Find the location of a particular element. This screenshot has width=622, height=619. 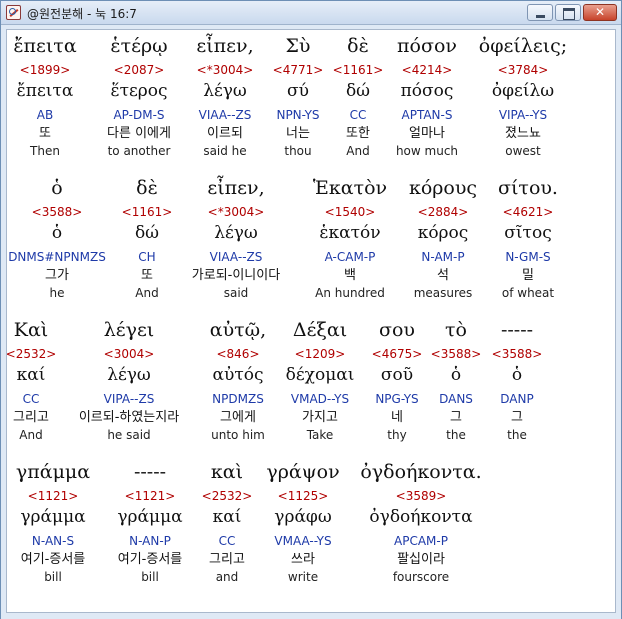

korean-gloss: 얼마나 is located at coordinates (427, 133).